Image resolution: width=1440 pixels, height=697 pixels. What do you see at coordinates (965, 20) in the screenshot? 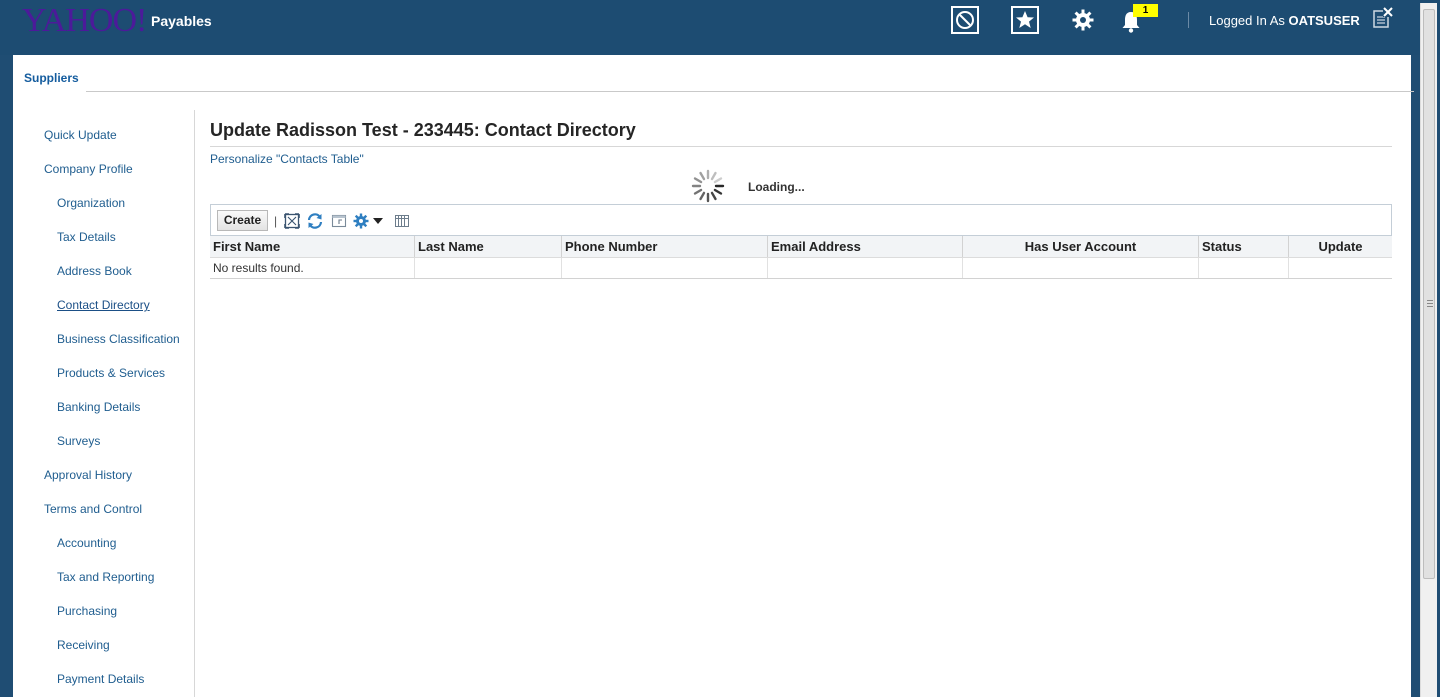
I see `compass-icon` at bounding box center [965, 20].